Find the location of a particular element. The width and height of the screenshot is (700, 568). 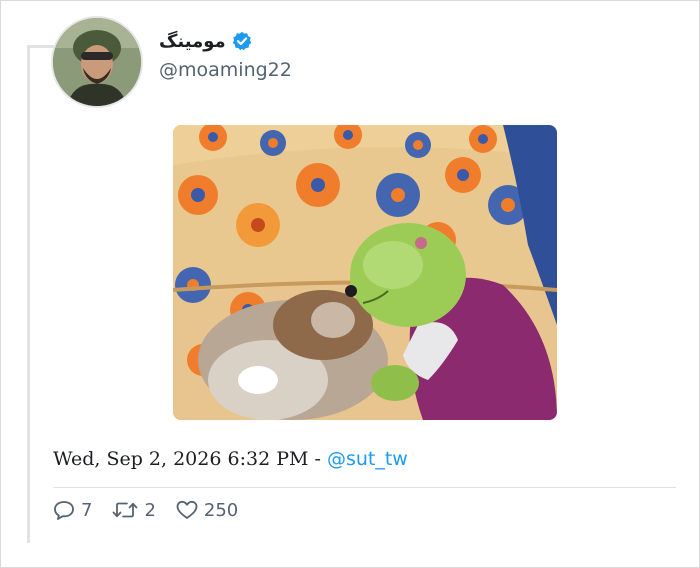

user-handle: @moaming22 is located at coordinates (225, 70).